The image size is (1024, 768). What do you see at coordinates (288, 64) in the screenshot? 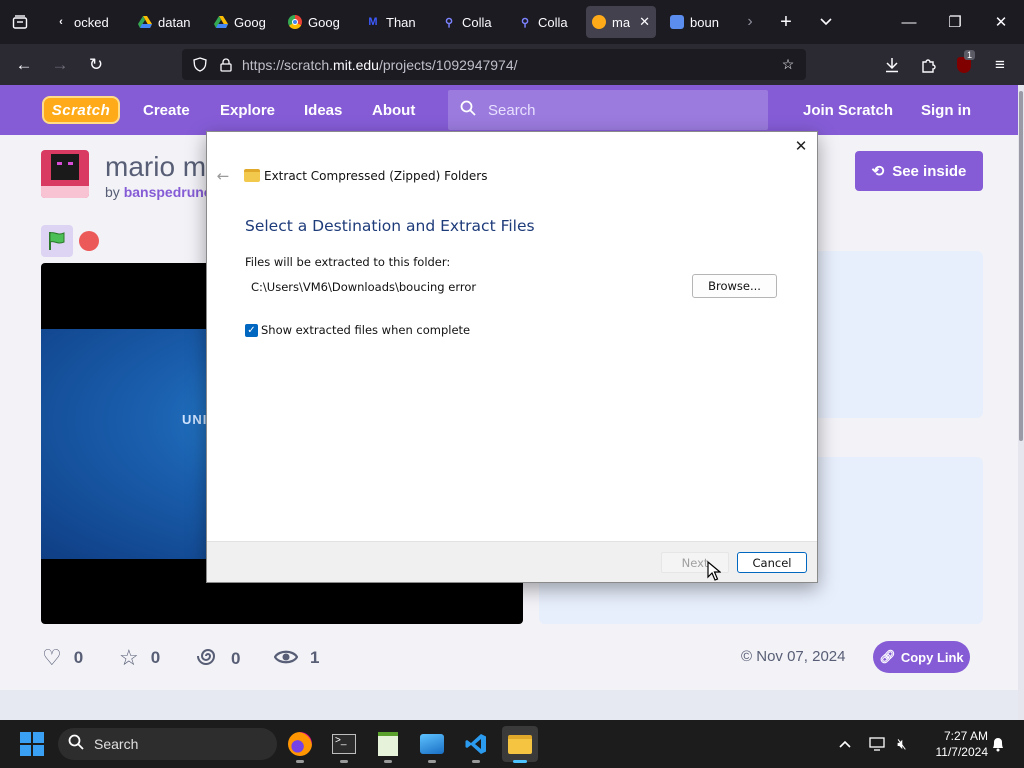
I see `url-prefix: https://scratch.` at bounding box center [288, 64].